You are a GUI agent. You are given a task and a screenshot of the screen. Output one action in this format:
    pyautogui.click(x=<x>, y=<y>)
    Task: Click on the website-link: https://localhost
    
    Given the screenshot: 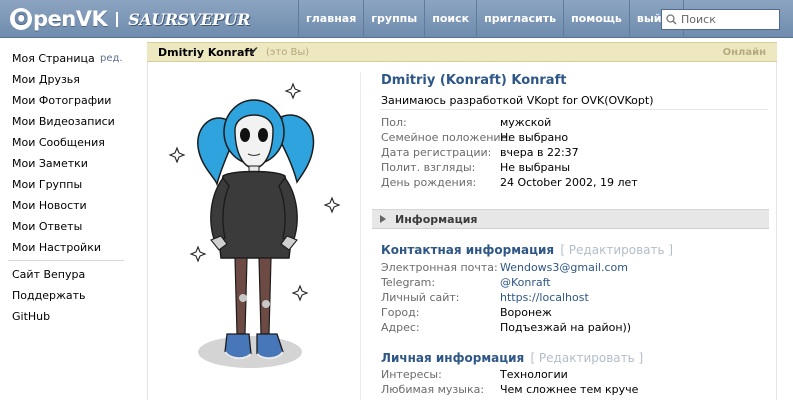 What is the action you would take?
    pyautogui.click(x=544, y=297)
    